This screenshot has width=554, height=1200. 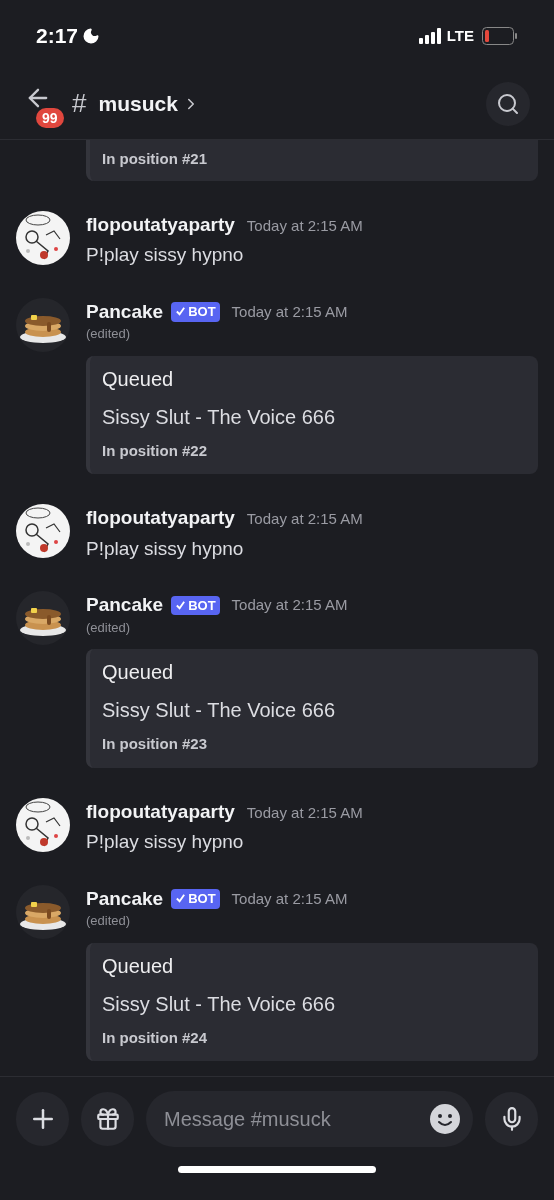 What do you see at coordinates (314, 450) in the screenshot?
I see `embed-footer: In position #22` at bounding box center [314, 450].